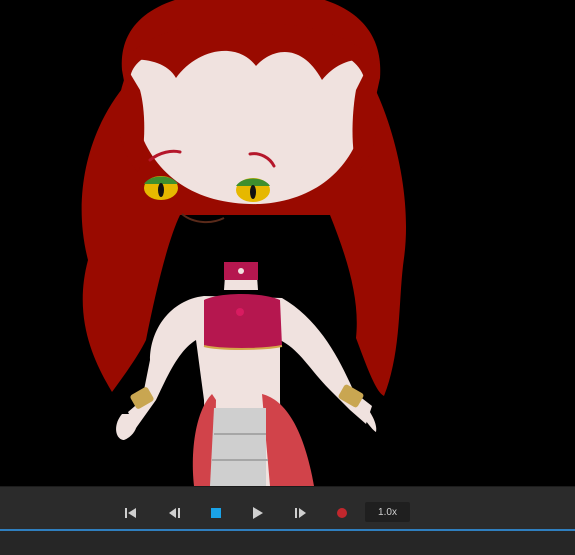 This screenshot has width=575, height=555. What do you see at coordinates (287, 543) in the screenshot?
I see `timeline-area` at bounding box center [287, 543].